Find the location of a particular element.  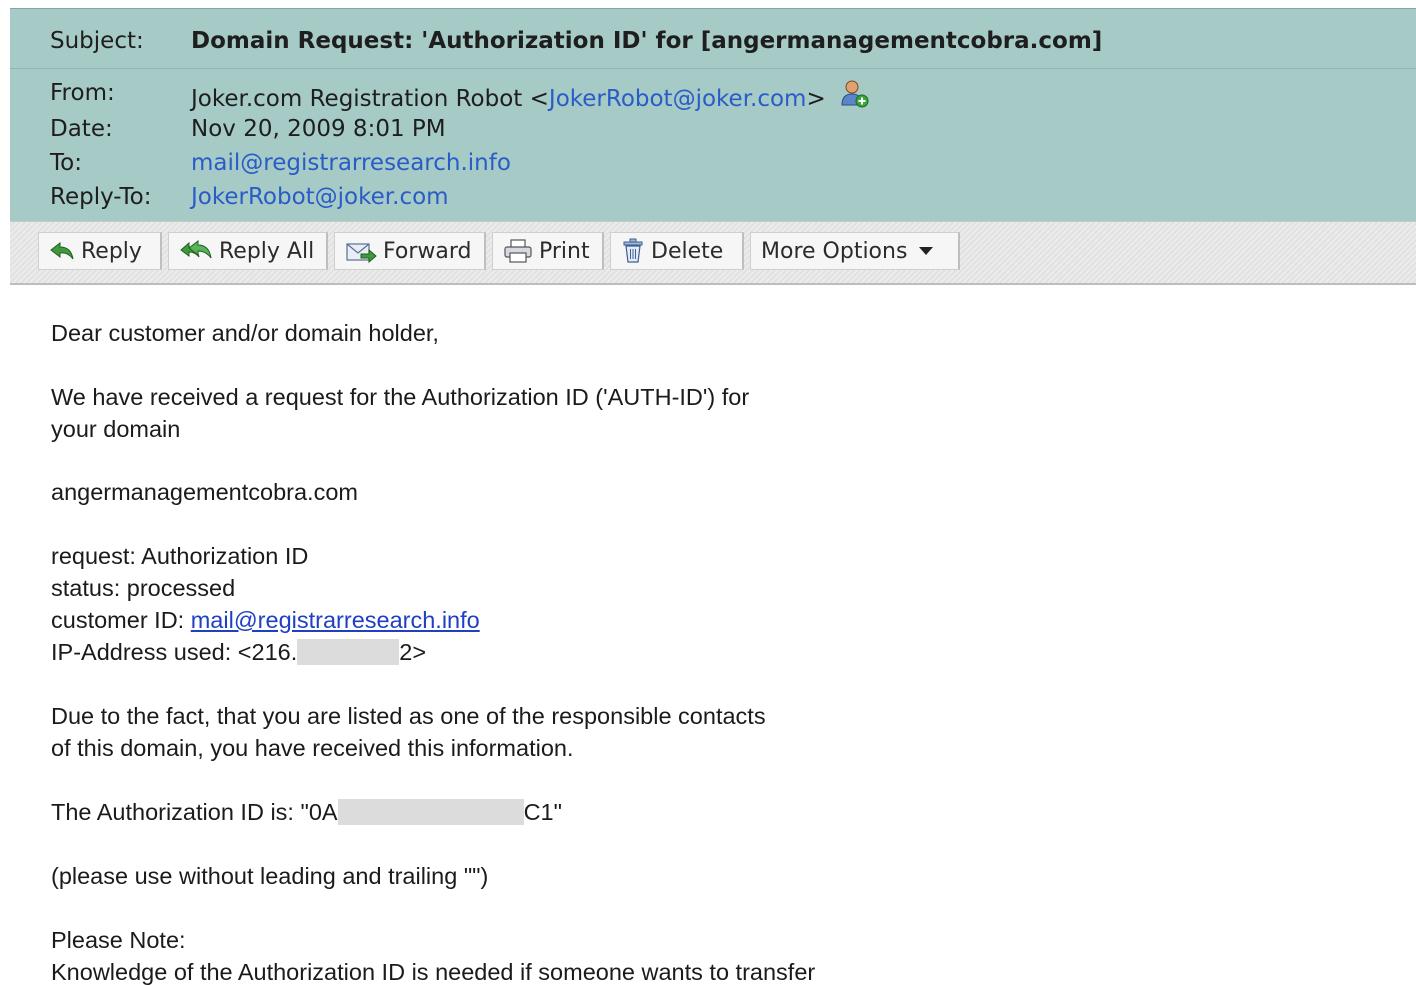

reply-all-label: Reply All is located at coordinates (267, 251).